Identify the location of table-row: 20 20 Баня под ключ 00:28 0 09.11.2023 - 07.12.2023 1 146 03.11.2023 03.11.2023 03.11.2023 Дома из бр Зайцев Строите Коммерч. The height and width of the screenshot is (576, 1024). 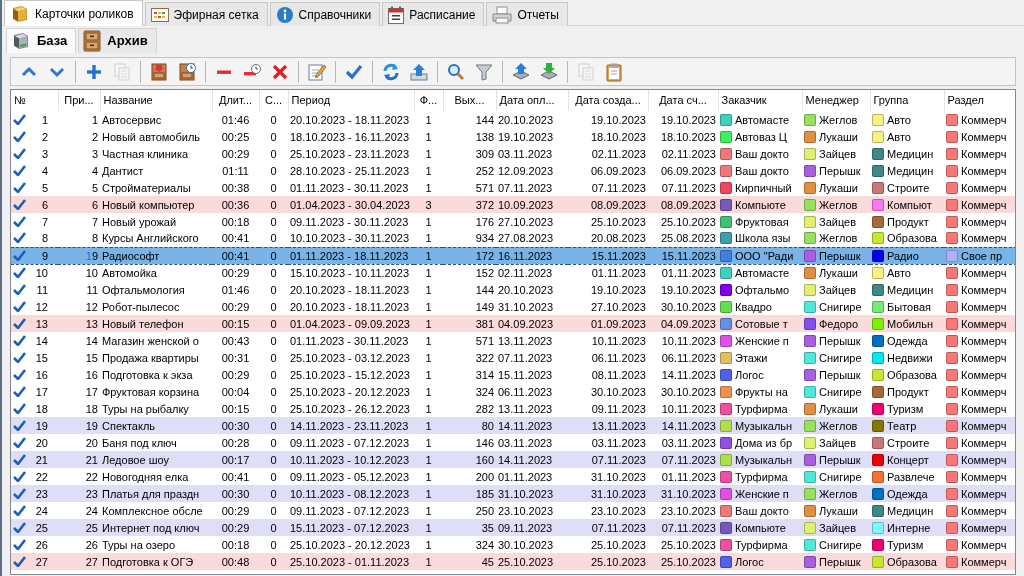
(513, 442).